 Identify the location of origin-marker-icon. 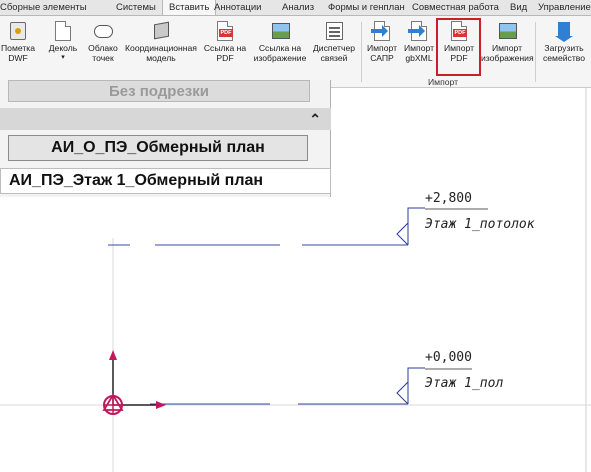
(134, 382).